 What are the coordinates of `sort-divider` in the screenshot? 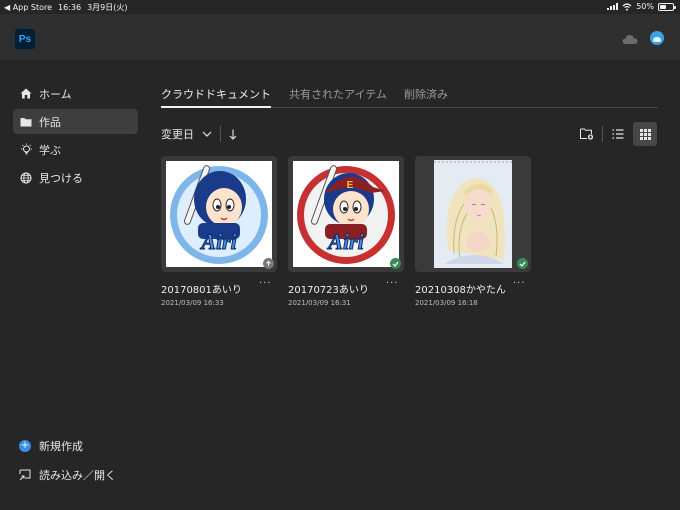 It's located at (220, 134).